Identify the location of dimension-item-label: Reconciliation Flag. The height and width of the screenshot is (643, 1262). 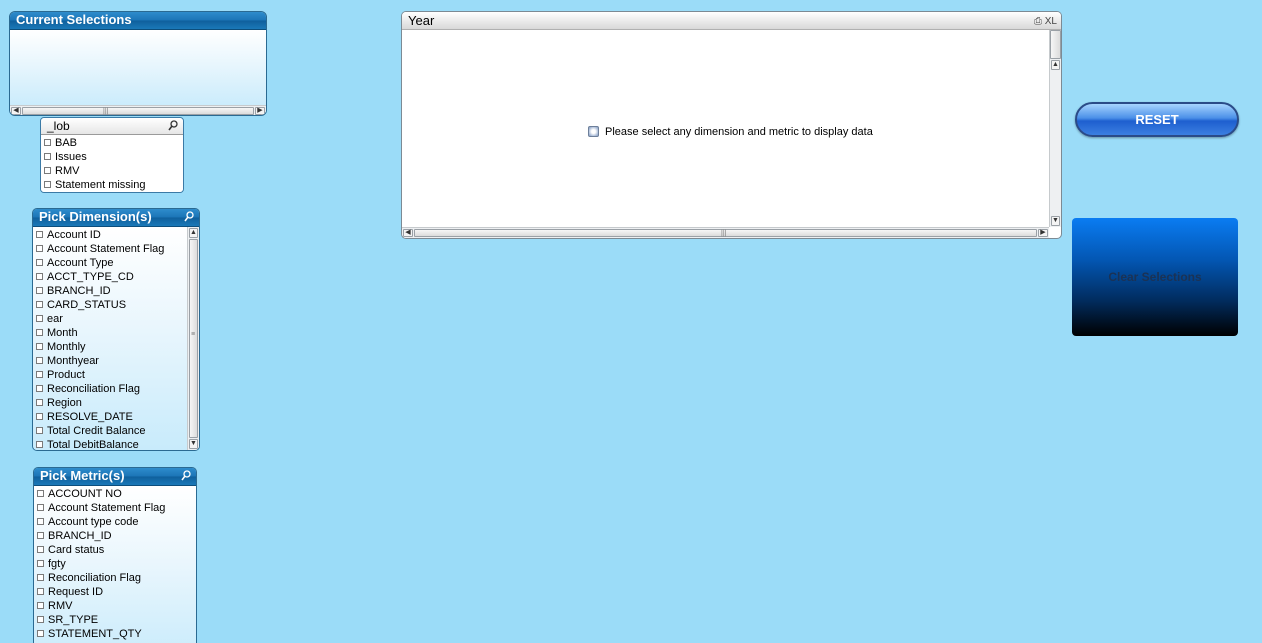
(93, 389).